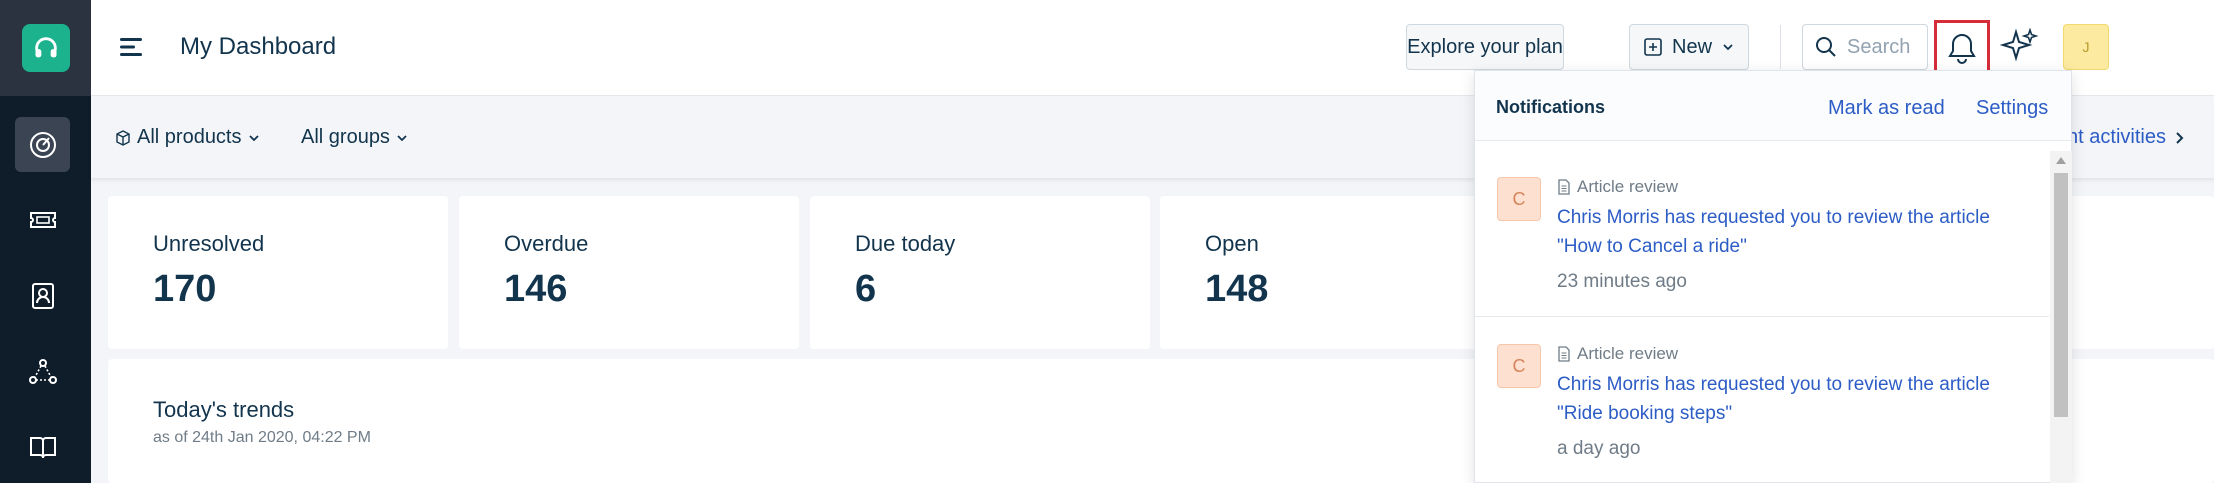 The image size is (2214, 483). I want to click on ai-sparkle-icon, so click(2020, 46).